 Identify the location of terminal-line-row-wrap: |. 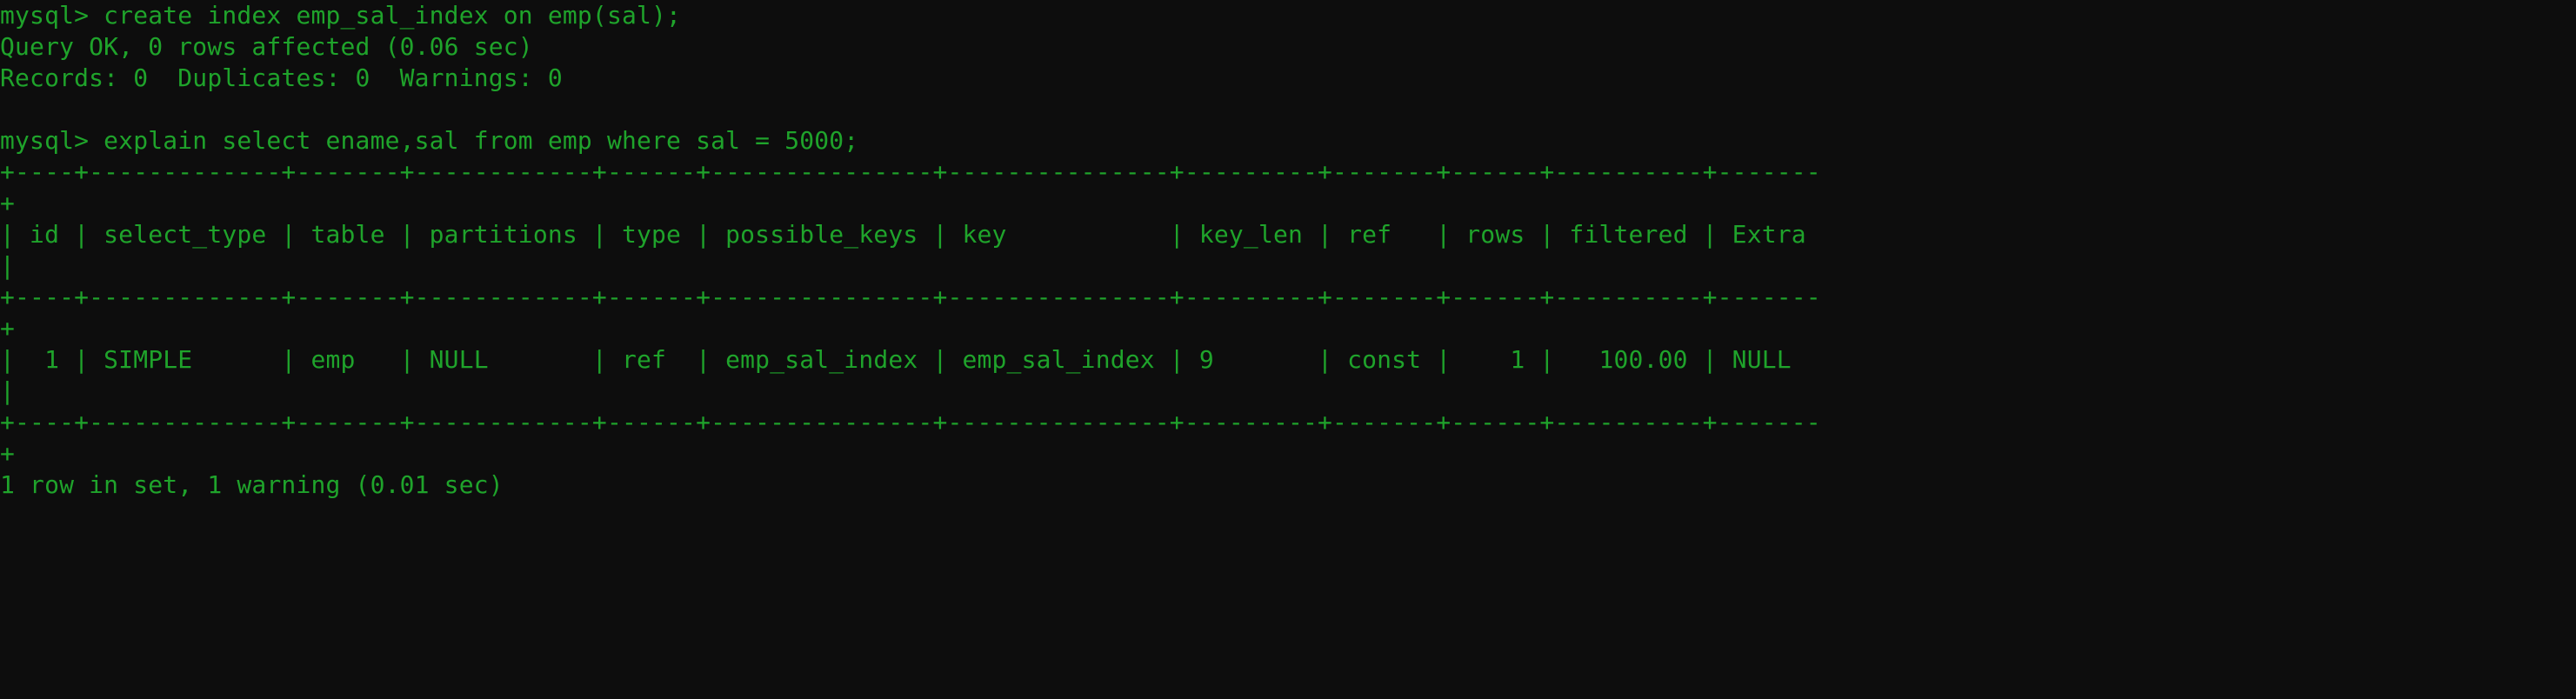
(8, 390).